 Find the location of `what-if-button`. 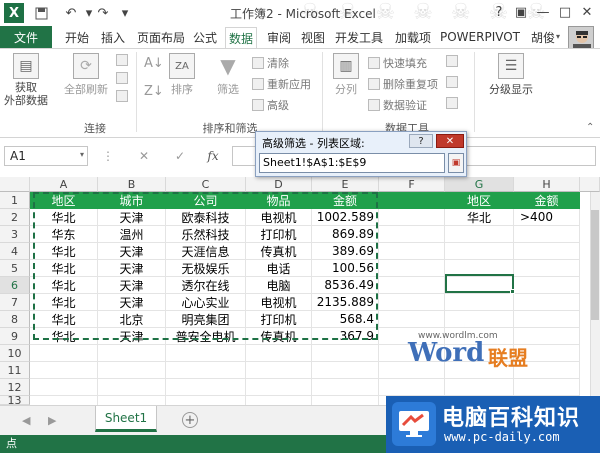

what-if-button is located at coordinates (452, 82).